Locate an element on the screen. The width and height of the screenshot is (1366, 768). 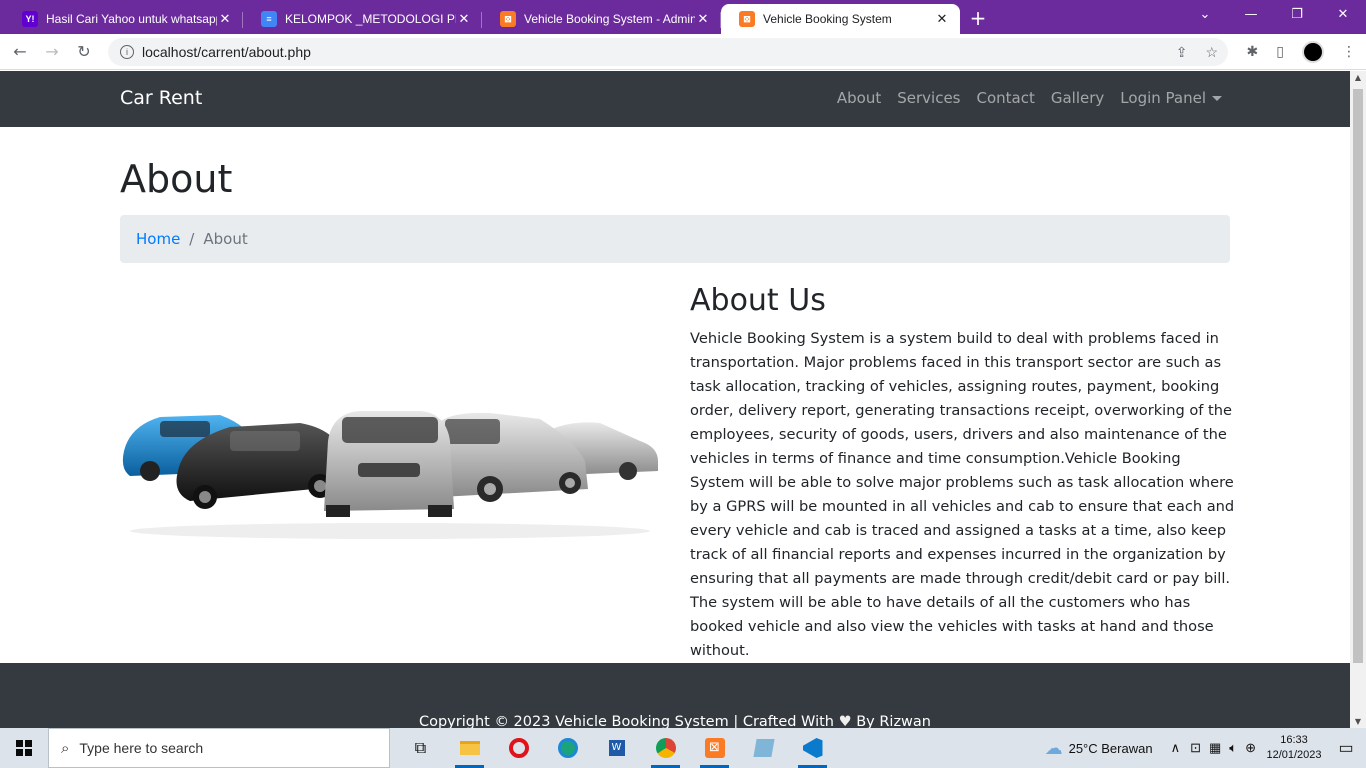
menu-icon: ⋮ is located at coordinates (1349, 52).